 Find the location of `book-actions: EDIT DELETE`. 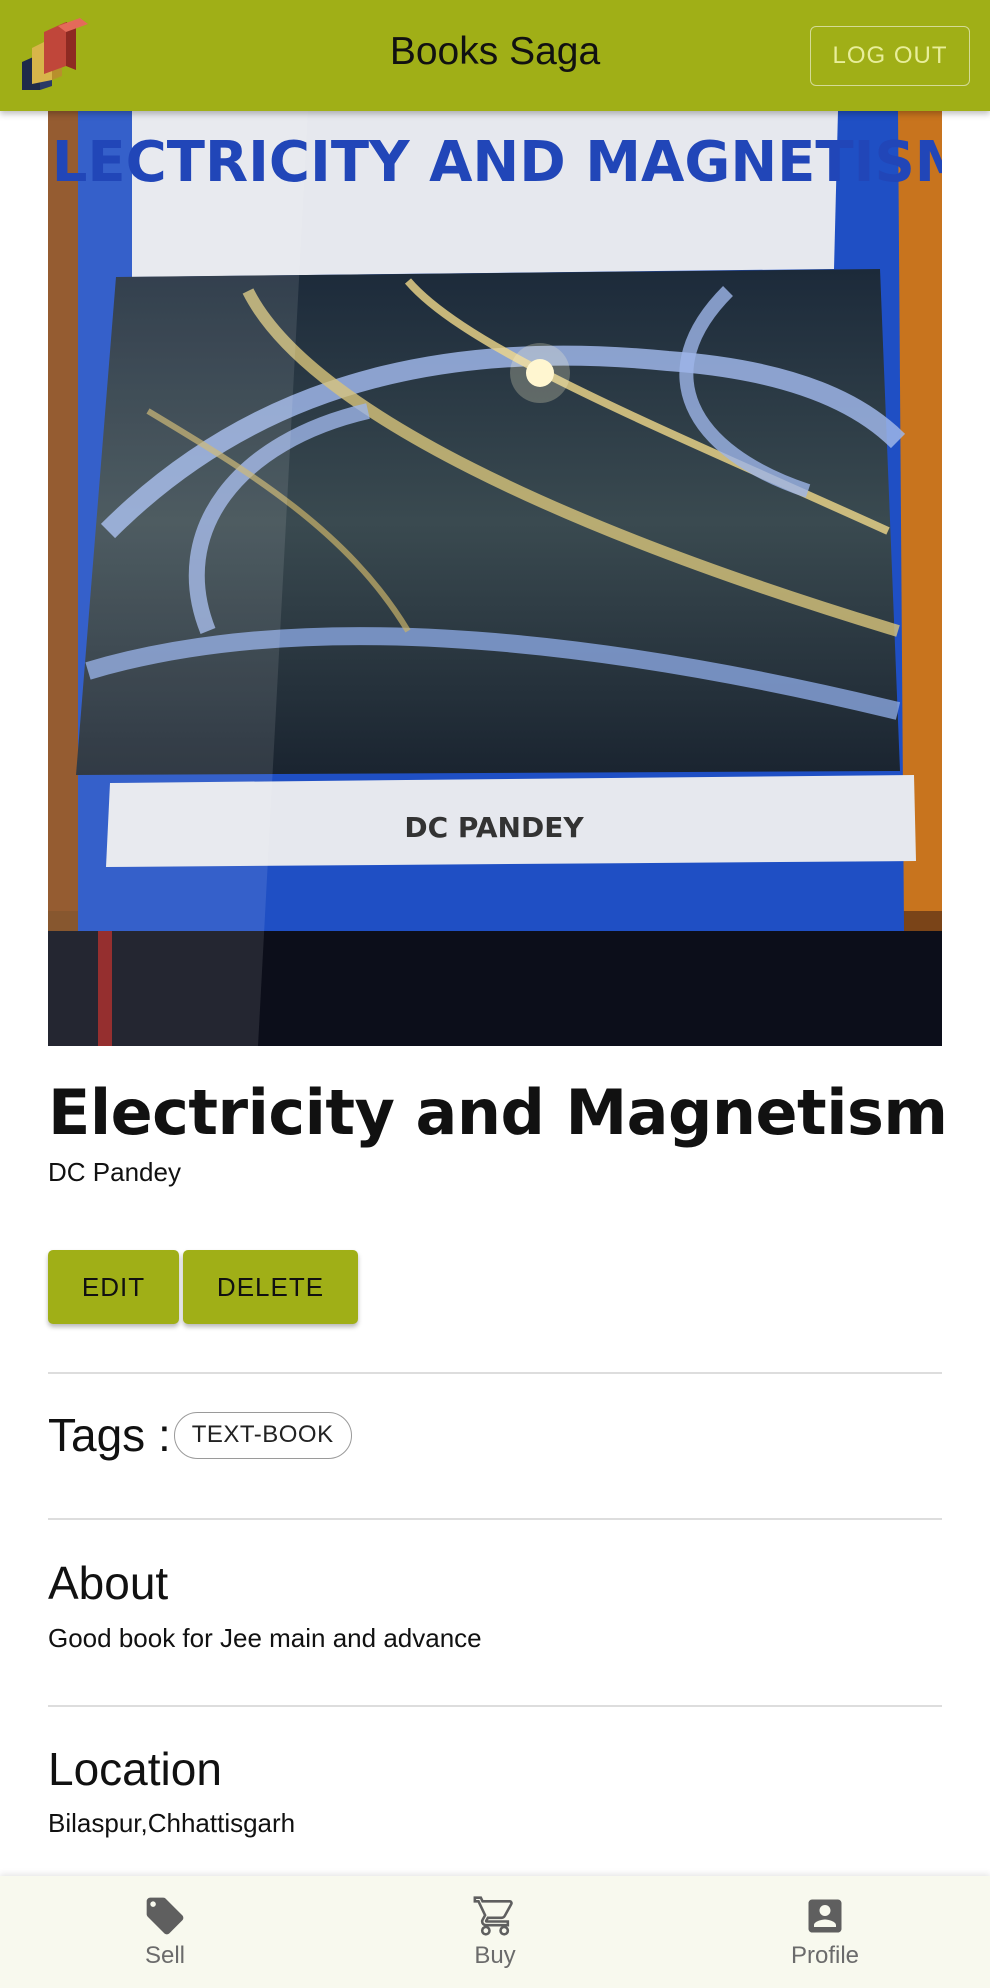

book-actions: EDIT DELETE is located at coordinates (203, 1287).